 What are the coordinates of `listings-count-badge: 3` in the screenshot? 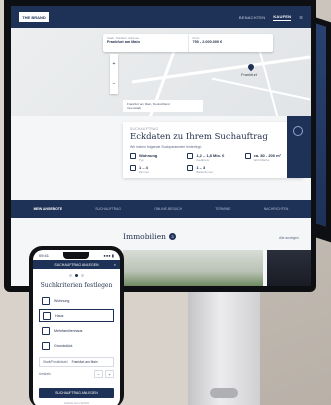 It's located at (172, 236).